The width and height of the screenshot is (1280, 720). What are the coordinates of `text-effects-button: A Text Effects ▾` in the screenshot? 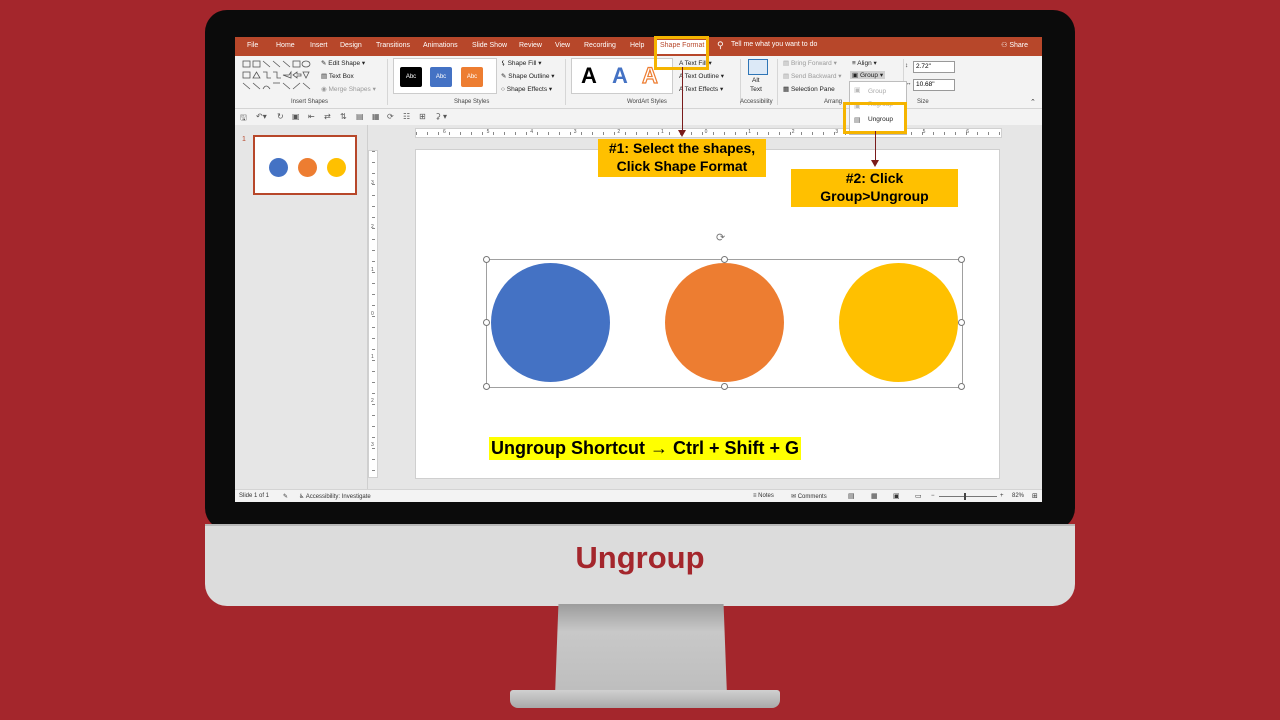 It's located at (701, 89).